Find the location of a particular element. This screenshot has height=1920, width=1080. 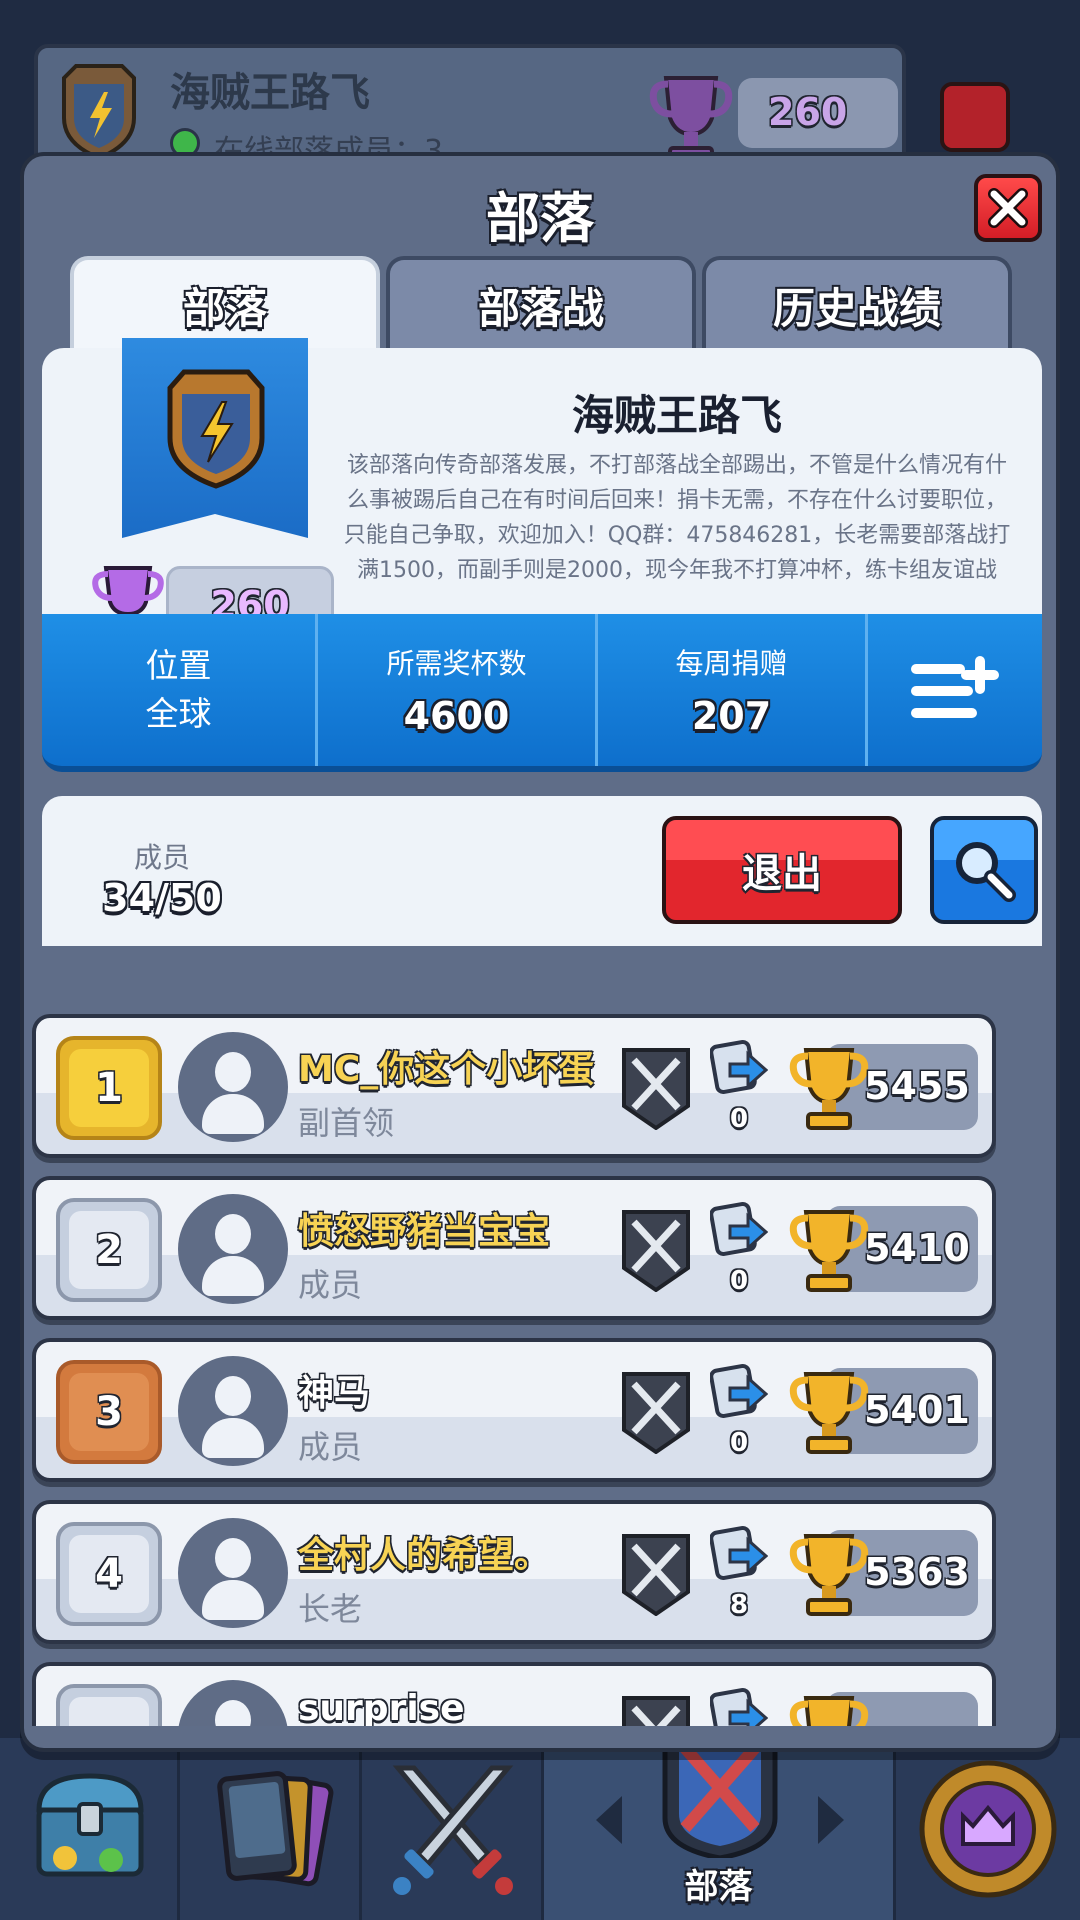

stat-required-label: 所需奖杯数 is located at coordinates (456, 663).